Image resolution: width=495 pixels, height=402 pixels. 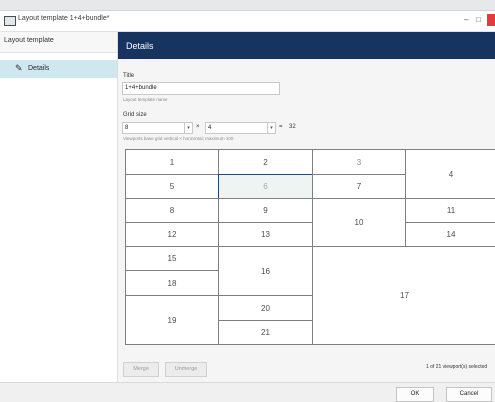 I want to click on viewport-cell-20: 20, so click(x=265, y=308).